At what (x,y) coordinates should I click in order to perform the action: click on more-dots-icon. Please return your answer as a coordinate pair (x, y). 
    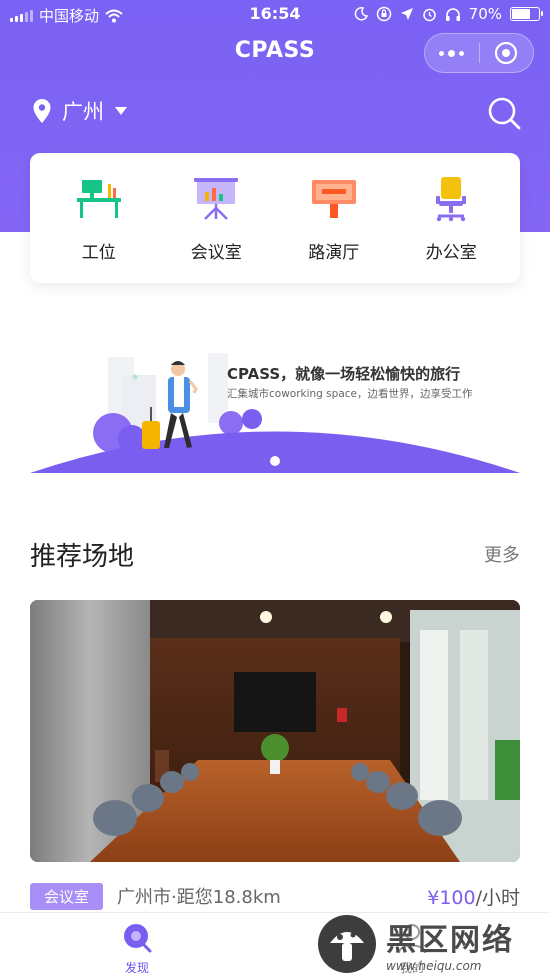
    Looking at the image, I should click on (452, 53).